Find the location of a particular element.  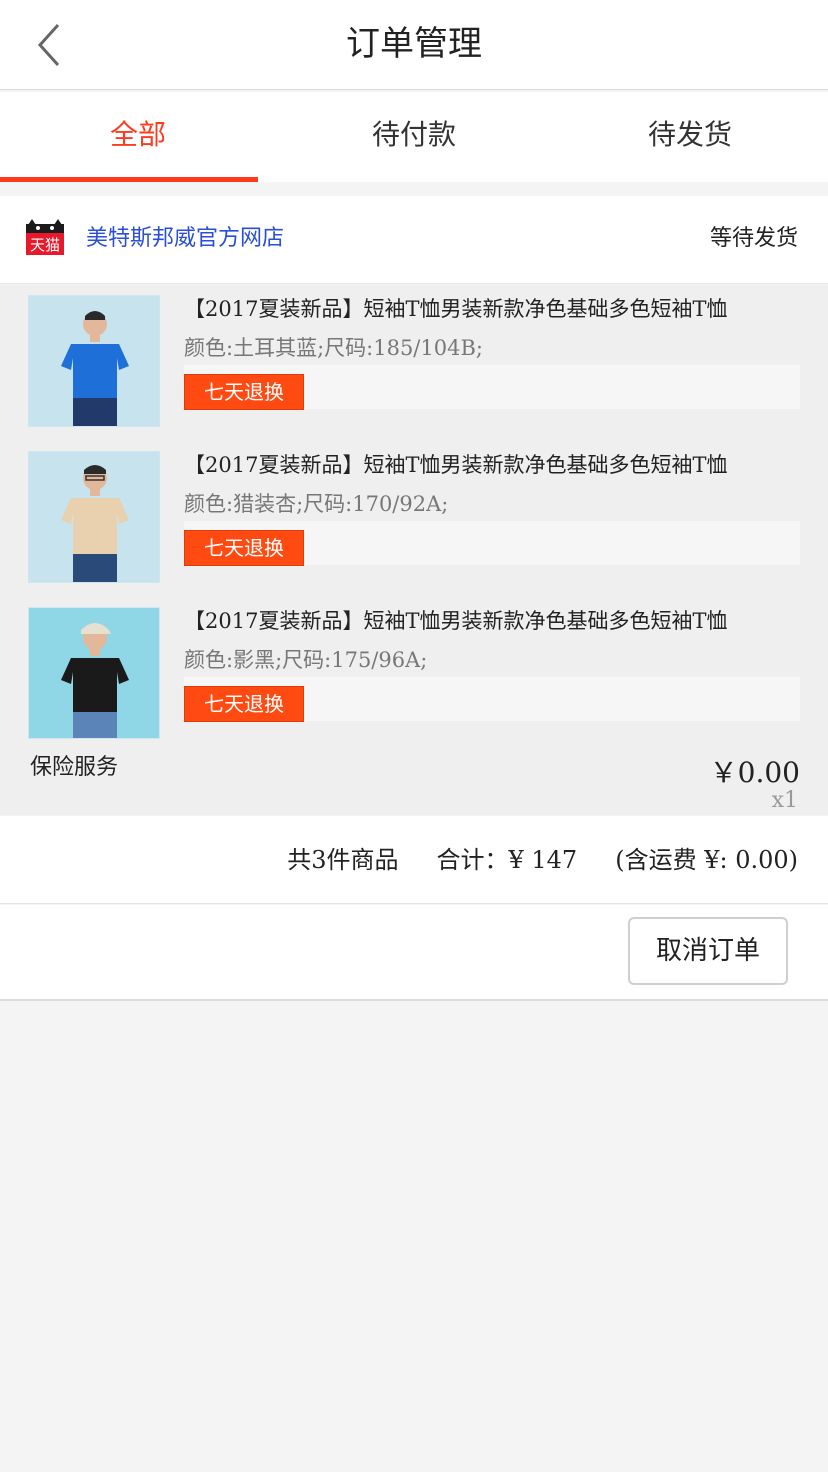

header-bar: 订单管理 is located at coordinates (414, 45).